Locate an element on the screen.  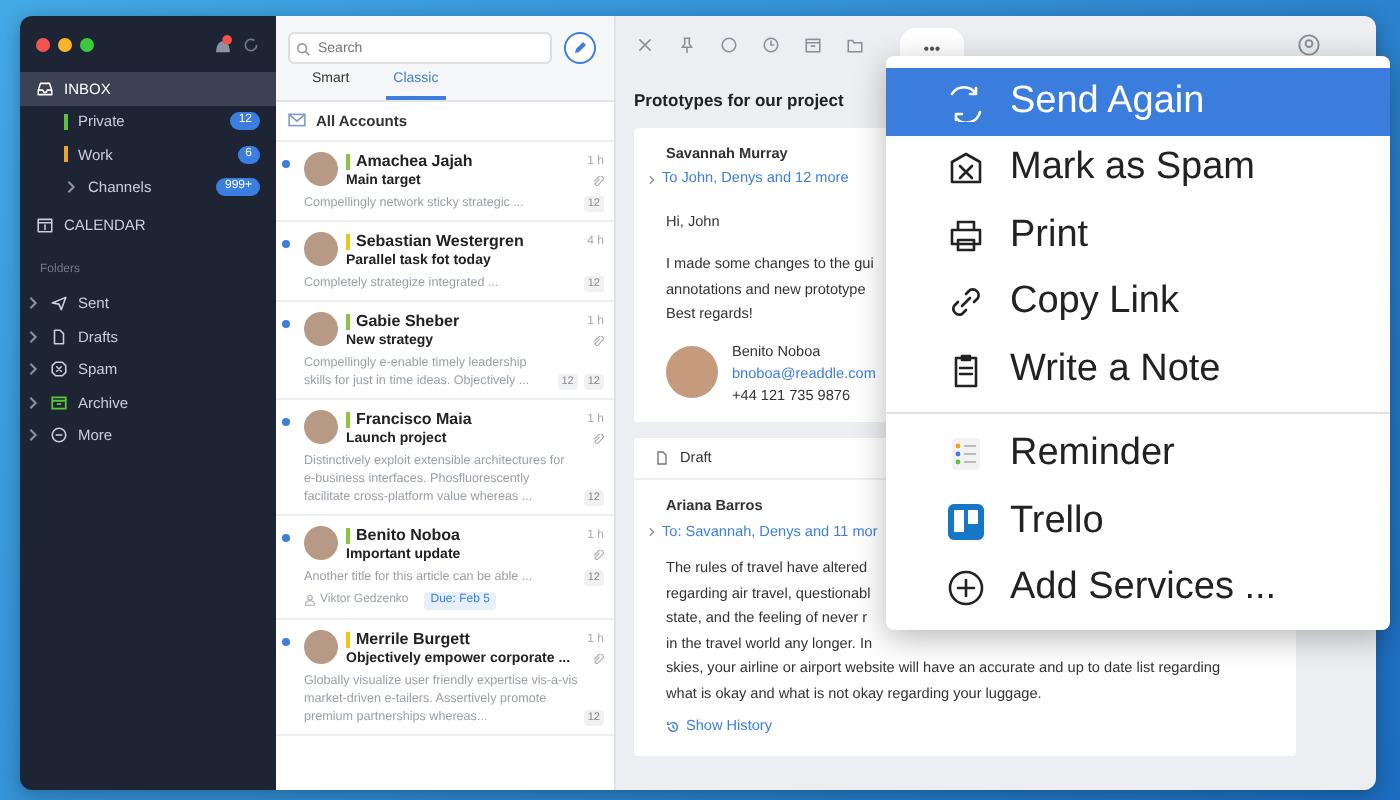
board-icon is located at coordinates (966, 521).